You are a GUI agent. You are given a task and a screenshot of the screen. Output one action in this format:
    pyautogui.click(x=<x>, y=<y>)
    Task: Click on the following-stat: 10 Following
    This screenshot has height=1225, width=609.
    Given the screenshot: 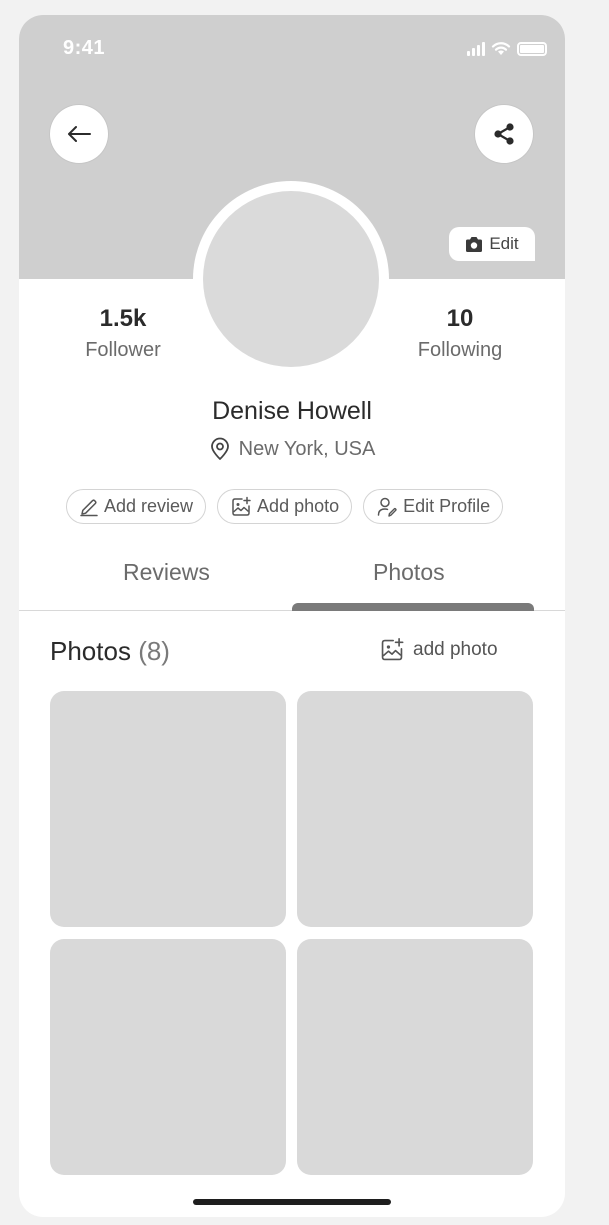 What is the action you would take?
    pyautogui.click(x=460, y=333)
    